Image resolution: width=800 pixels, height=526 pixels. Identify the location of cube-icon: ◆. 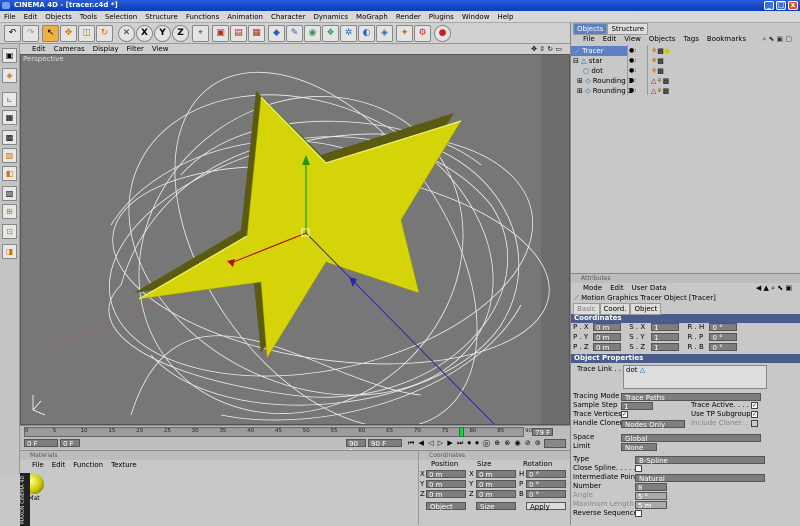
(276, 33).